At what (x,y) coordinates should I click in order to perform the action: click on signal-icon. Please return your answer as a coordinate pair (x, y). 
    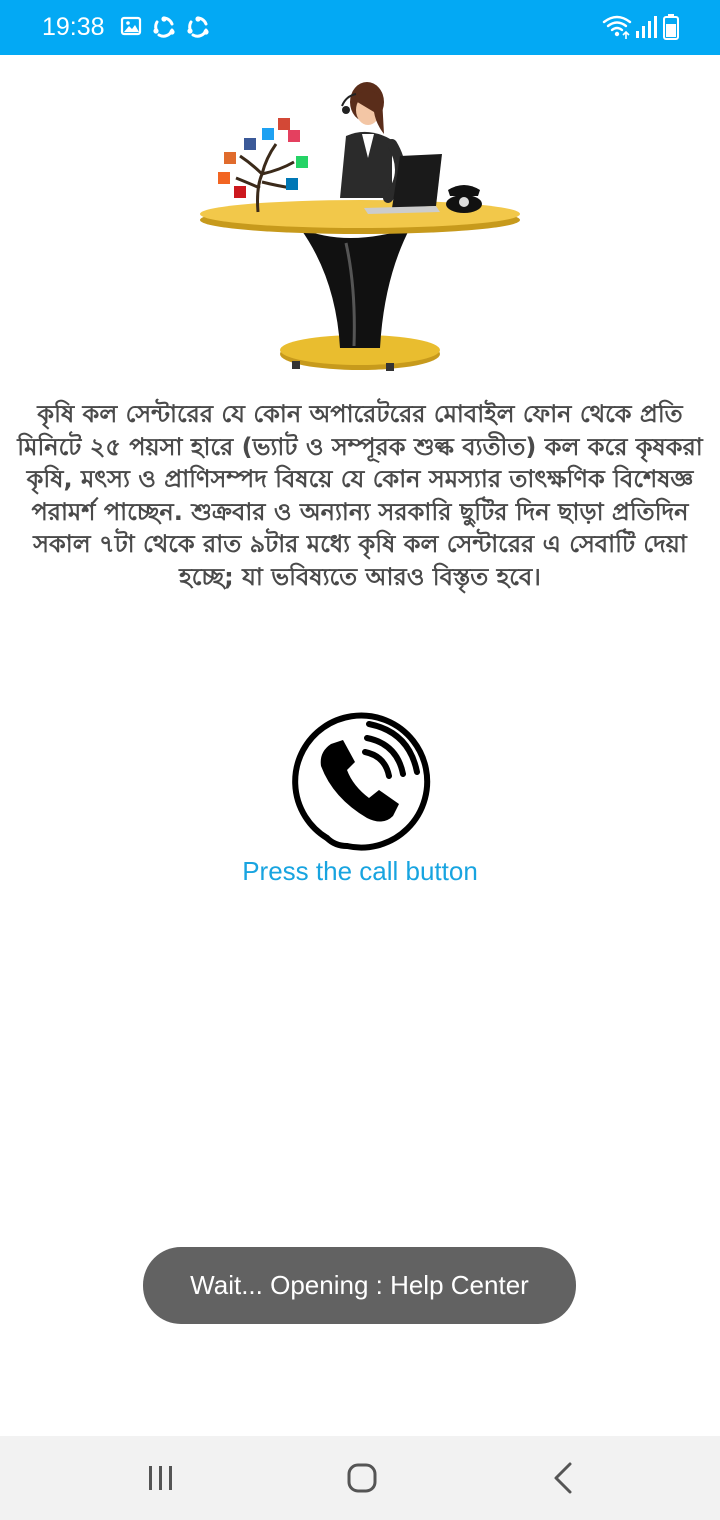
    Looking at the image, I should click on (646, 27).